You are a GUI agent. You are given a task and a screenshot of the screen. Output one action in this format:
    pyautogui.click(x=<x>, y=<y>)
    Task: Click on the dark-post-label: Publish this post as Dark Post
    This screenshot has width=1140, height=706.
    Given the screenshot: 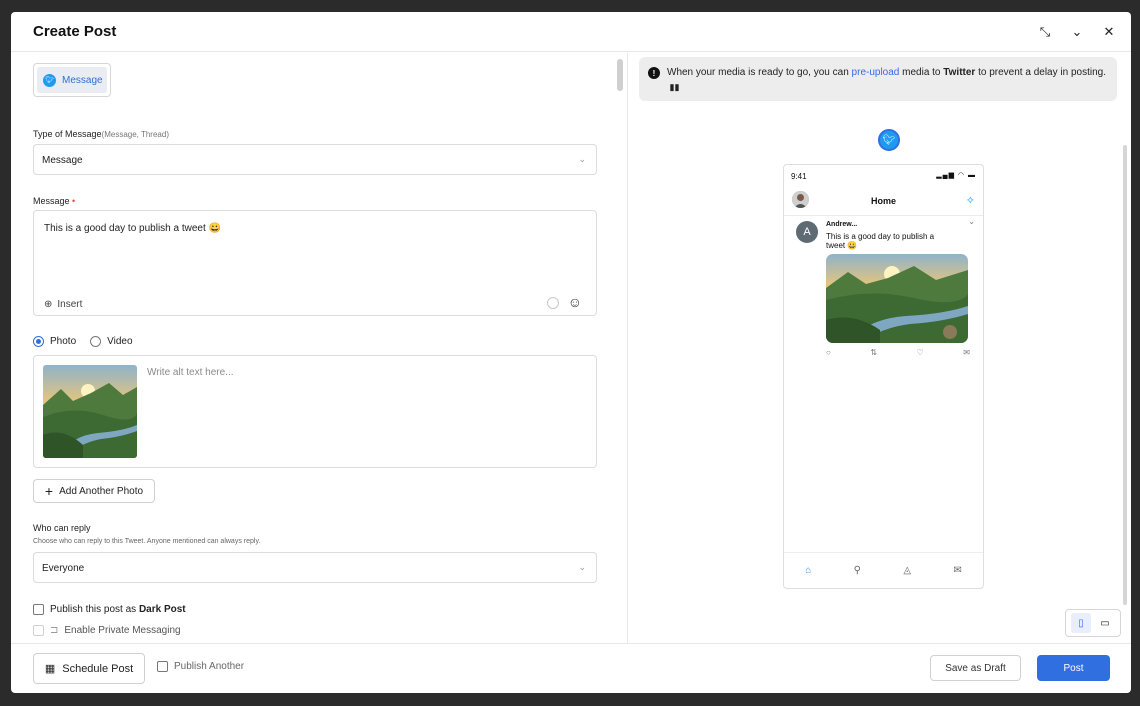 What is the action you would take?
    pyautogui.click(x=118, y=609)
    